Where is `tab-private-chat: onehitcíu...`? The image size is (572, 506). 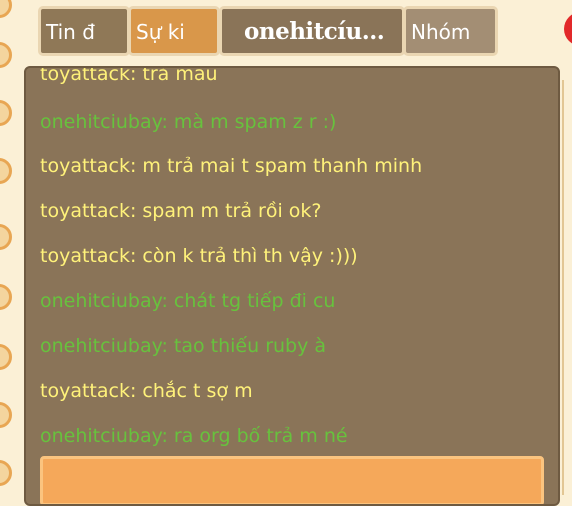
tab-private-chat: onehitcíu... is located at coordinates (312, 31).